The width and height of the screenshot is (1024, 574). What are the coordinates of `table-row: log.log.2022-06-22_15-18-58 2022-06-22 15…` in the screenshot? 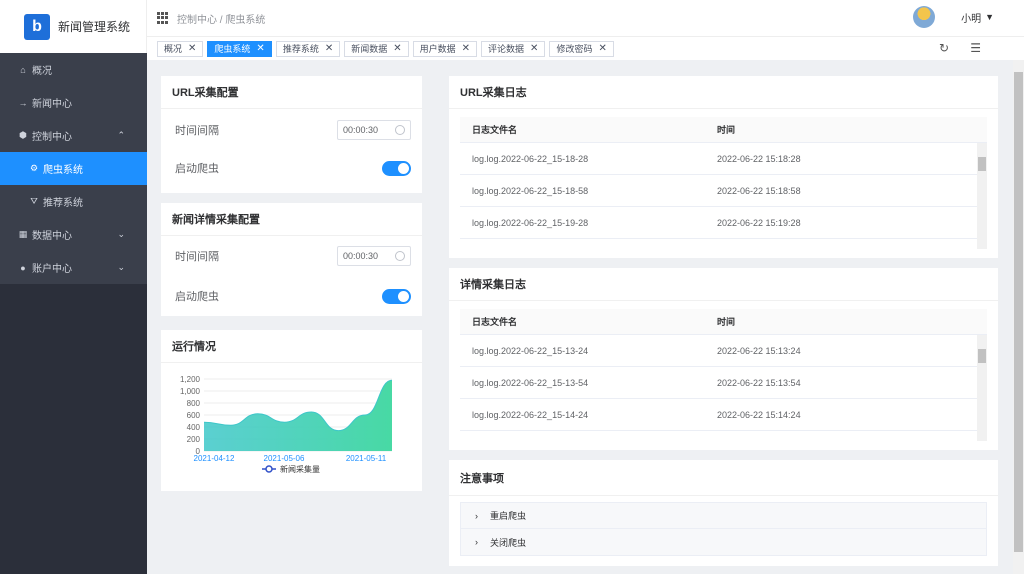 It's located at (723, 191).